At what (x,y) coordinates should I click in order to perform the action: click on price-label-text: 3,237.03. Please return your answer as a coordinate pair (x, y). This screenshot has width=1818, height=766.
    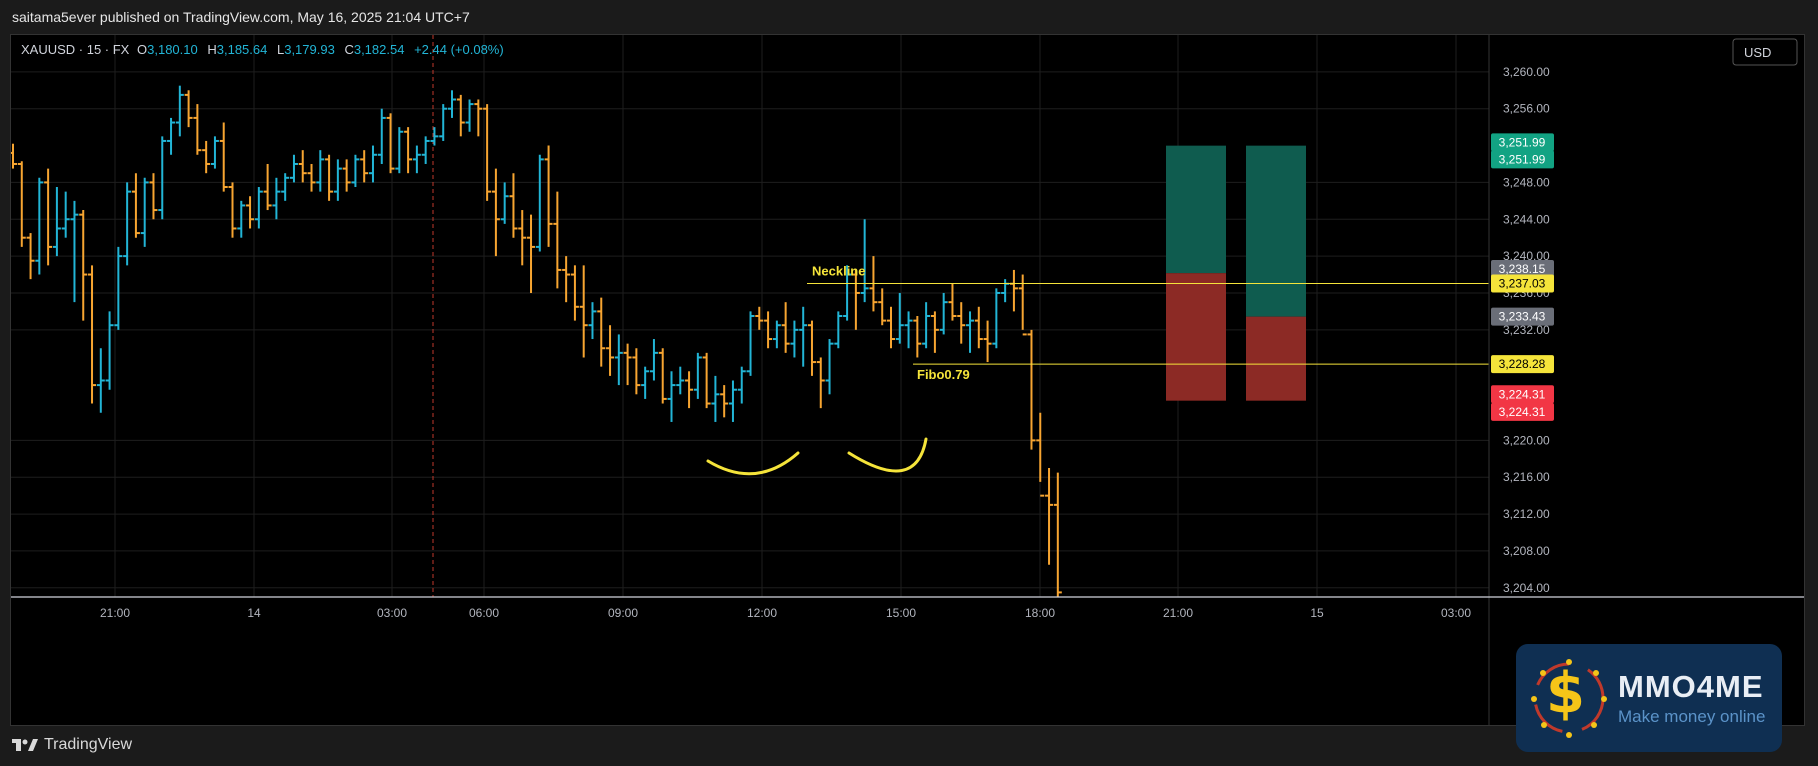
    Looking at the image, I should click on (1522, 283).